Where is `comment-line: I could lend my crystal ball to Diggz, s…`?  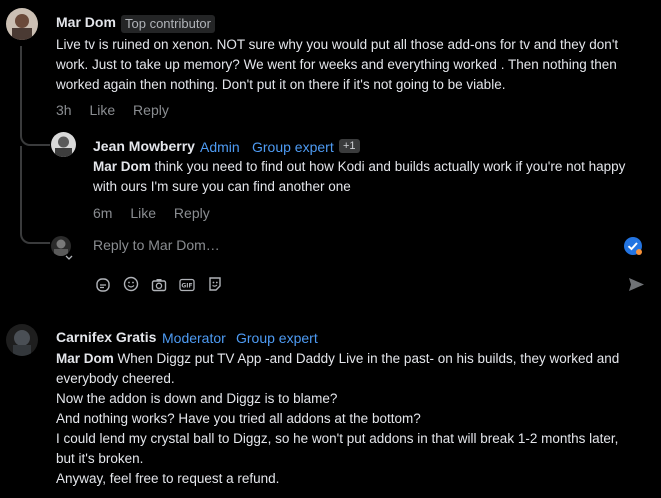 comment-line: I could lend my crystal ball to Diggz, s… is located at coordinates (337, 448).